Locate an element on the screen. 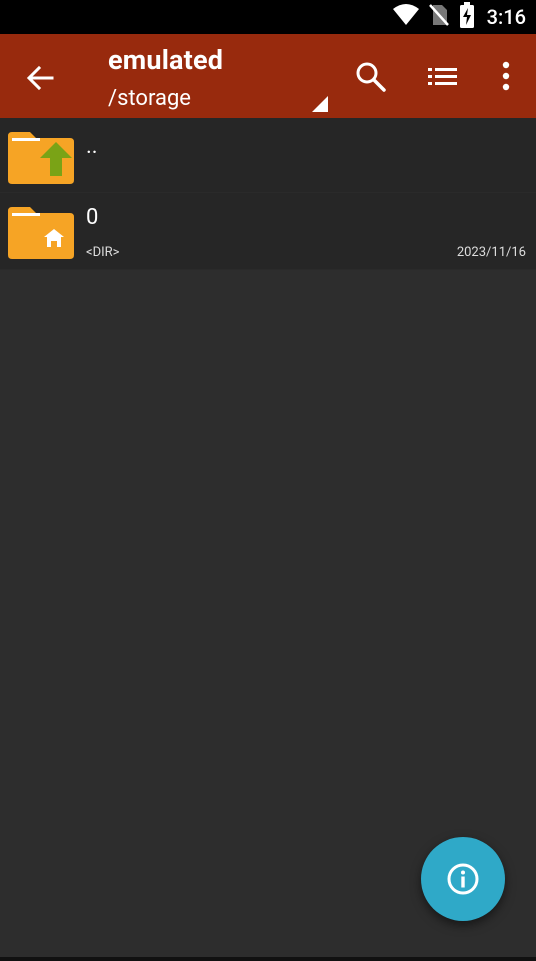  status-time: 3:16 is located at coordinates (506, 17).